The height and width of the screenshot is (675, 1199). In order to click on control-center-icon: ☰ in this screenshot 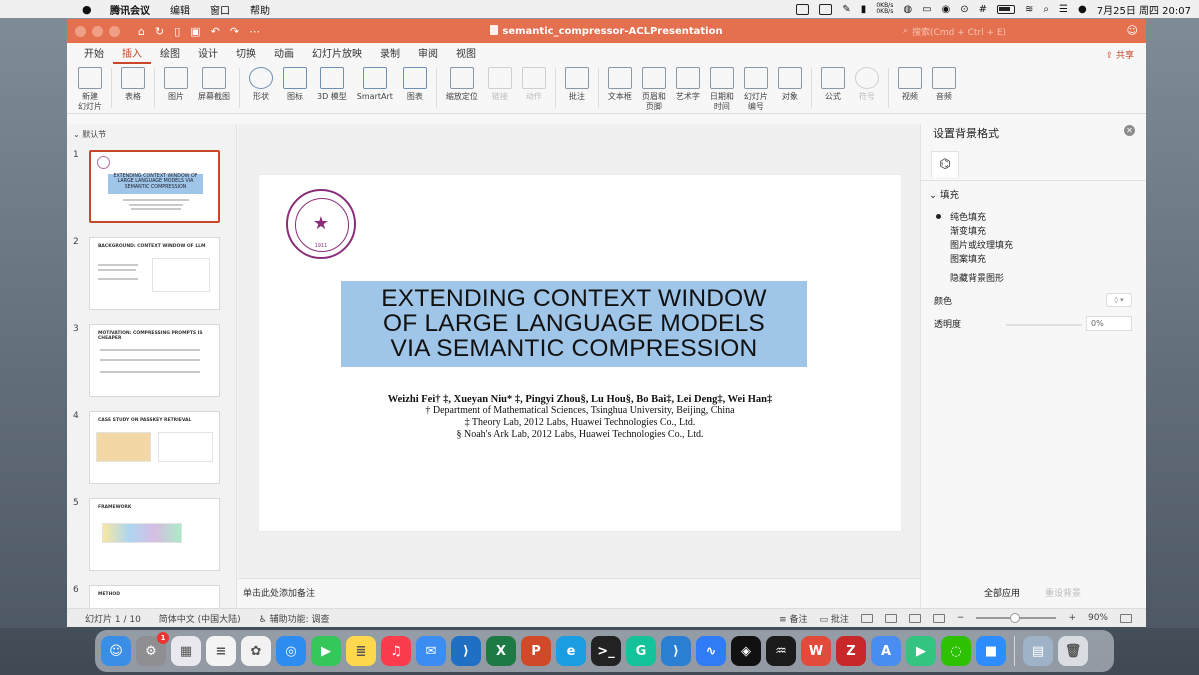, I will do `click(1063, 9)`.